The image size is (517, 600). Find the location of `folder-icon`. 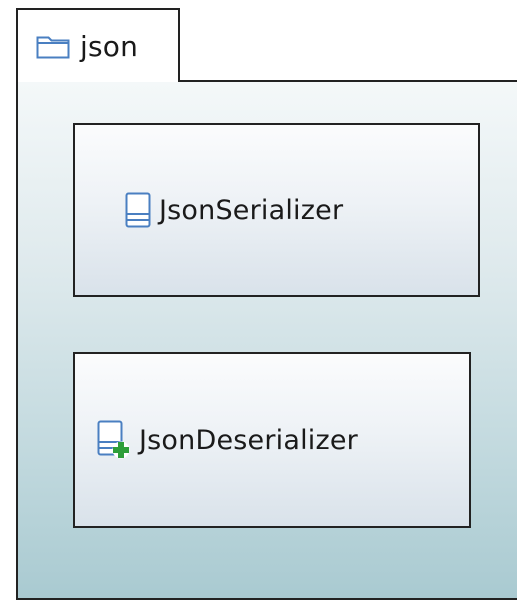

folder-icon is located at coordinates (53, 46).